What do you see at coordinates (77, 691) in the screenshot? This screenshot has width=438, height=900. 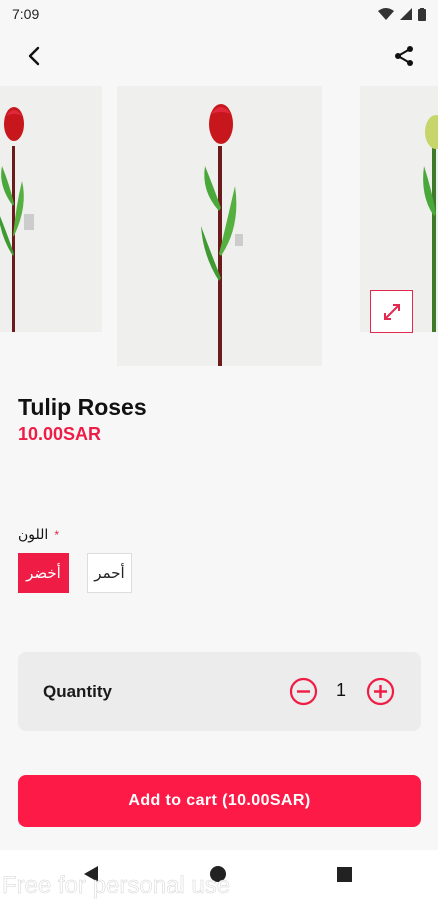 I see `quantity-label: Quantity` at bounding box center [77, 691].